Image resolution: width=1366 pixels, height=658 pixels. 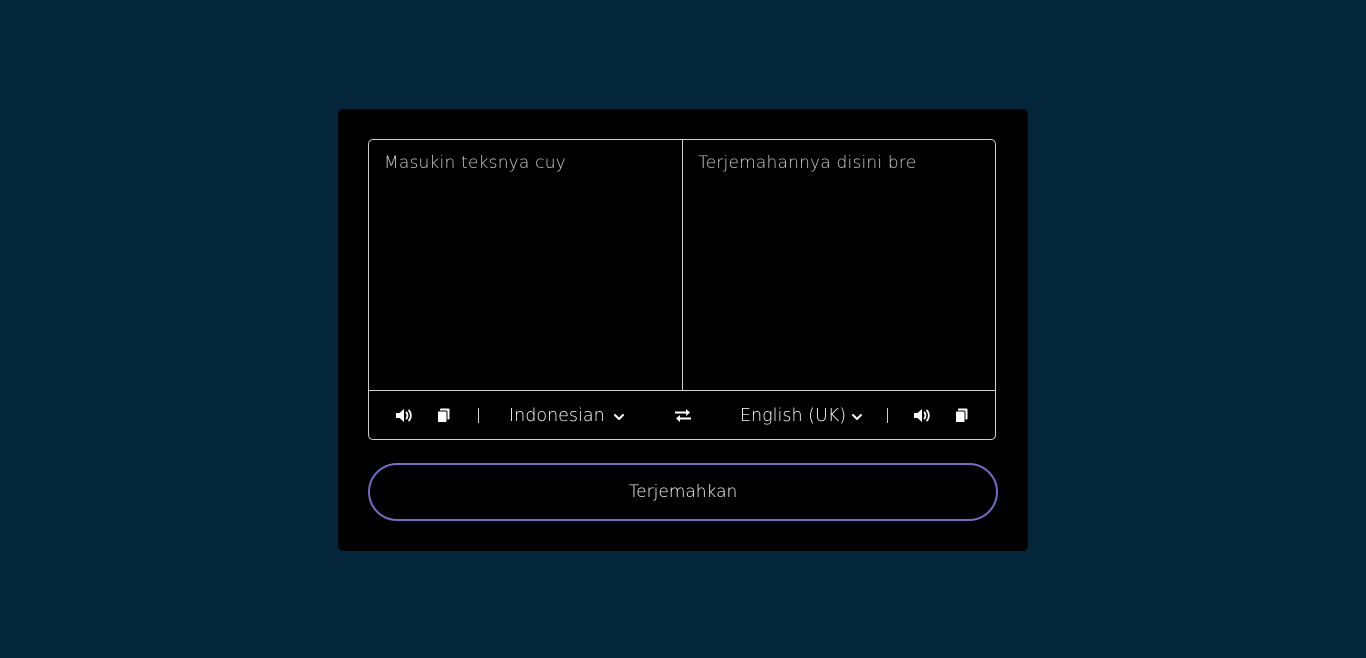 I want to click on source-copy-button, so click(x=444, y=415).